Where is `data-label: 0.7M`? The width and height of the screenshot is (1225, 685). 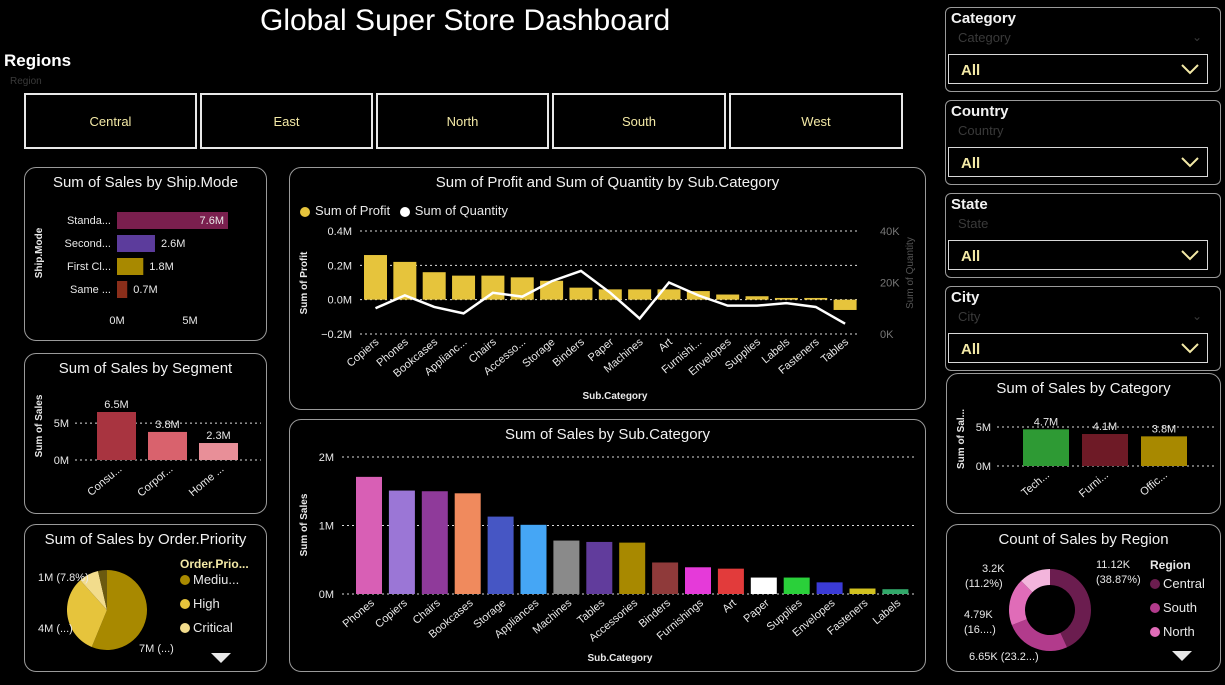
data-label: 0.7M is located at coordinates (145, 290).